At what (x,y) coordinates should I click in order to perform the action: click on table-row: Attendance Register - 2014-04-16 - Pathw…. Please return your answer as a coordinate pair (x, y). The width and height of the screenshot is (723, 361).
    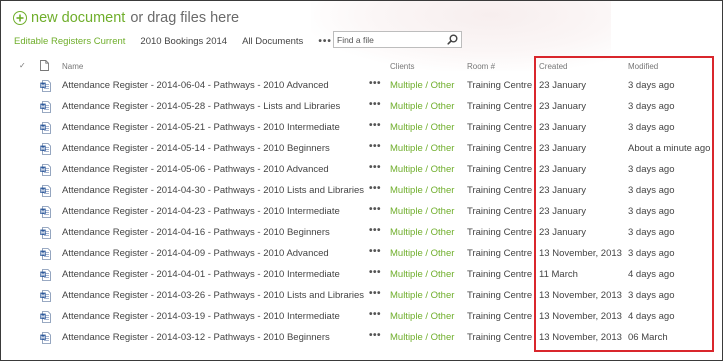
    Looking at the image, I should click on (361, 233).